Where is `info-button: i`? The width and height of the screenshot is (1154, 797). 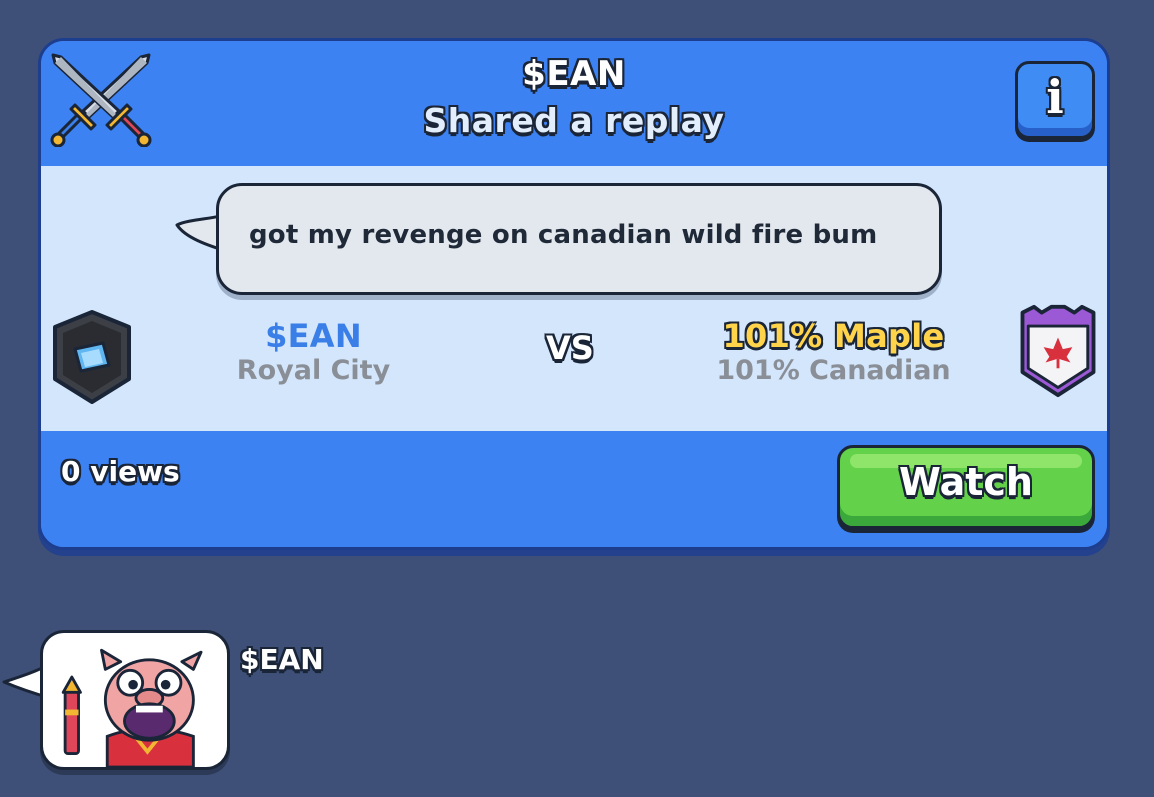
info-button: i is located at coordinates (1055, 100).